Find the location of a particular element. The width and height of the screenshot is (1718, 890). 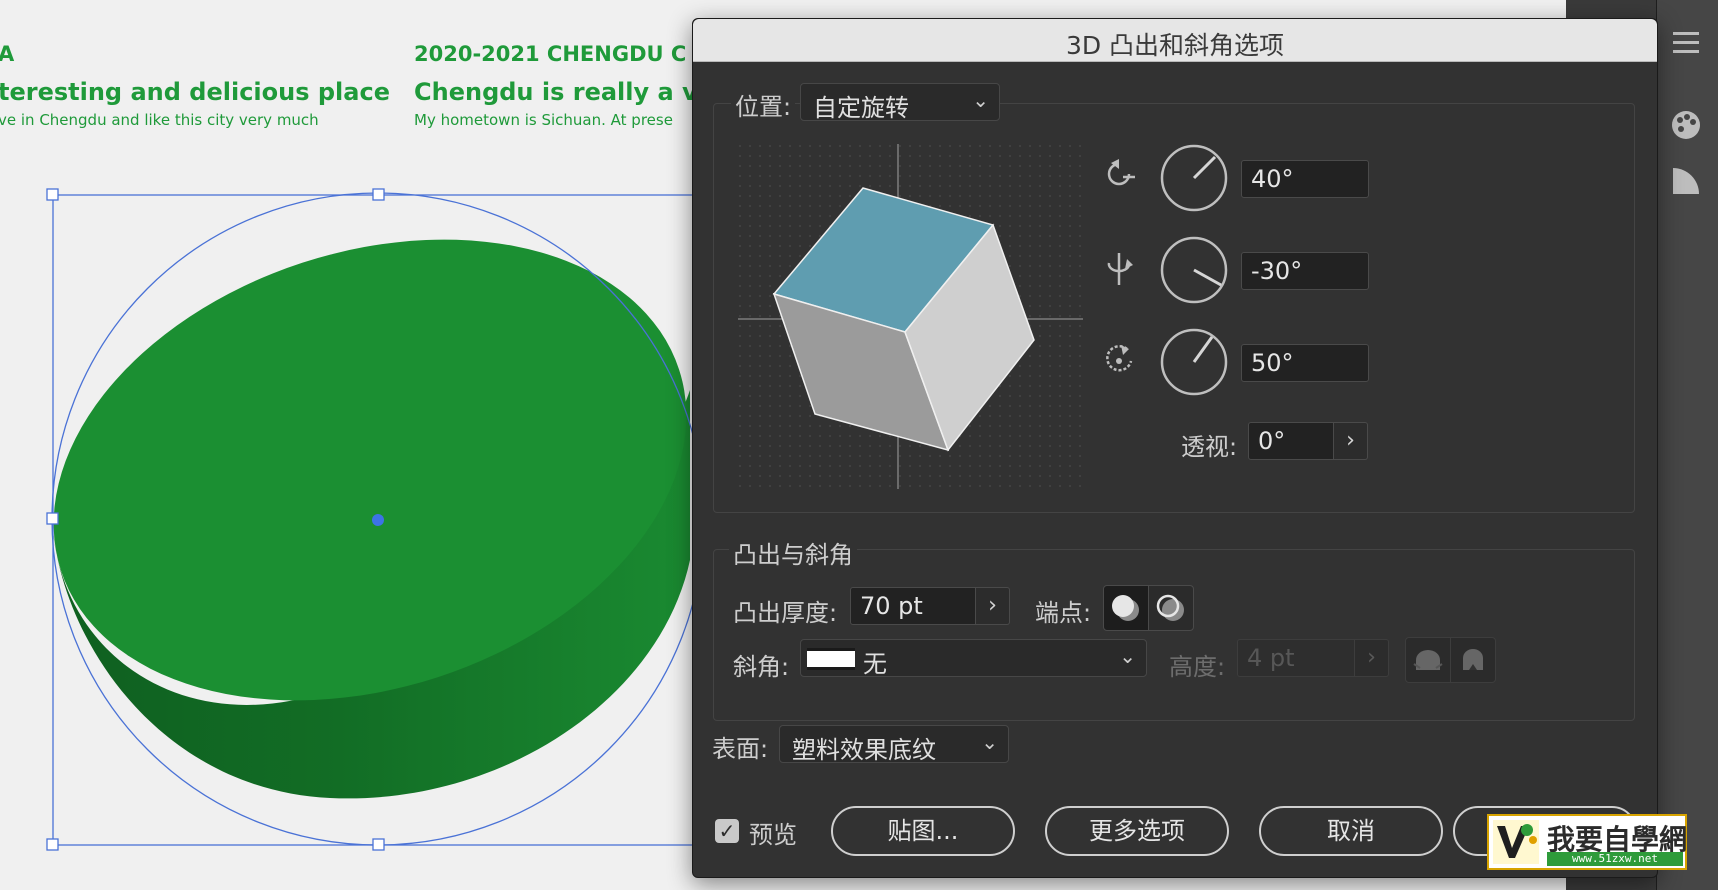

bevel-out-icon is located at coordinates (1428, 660).